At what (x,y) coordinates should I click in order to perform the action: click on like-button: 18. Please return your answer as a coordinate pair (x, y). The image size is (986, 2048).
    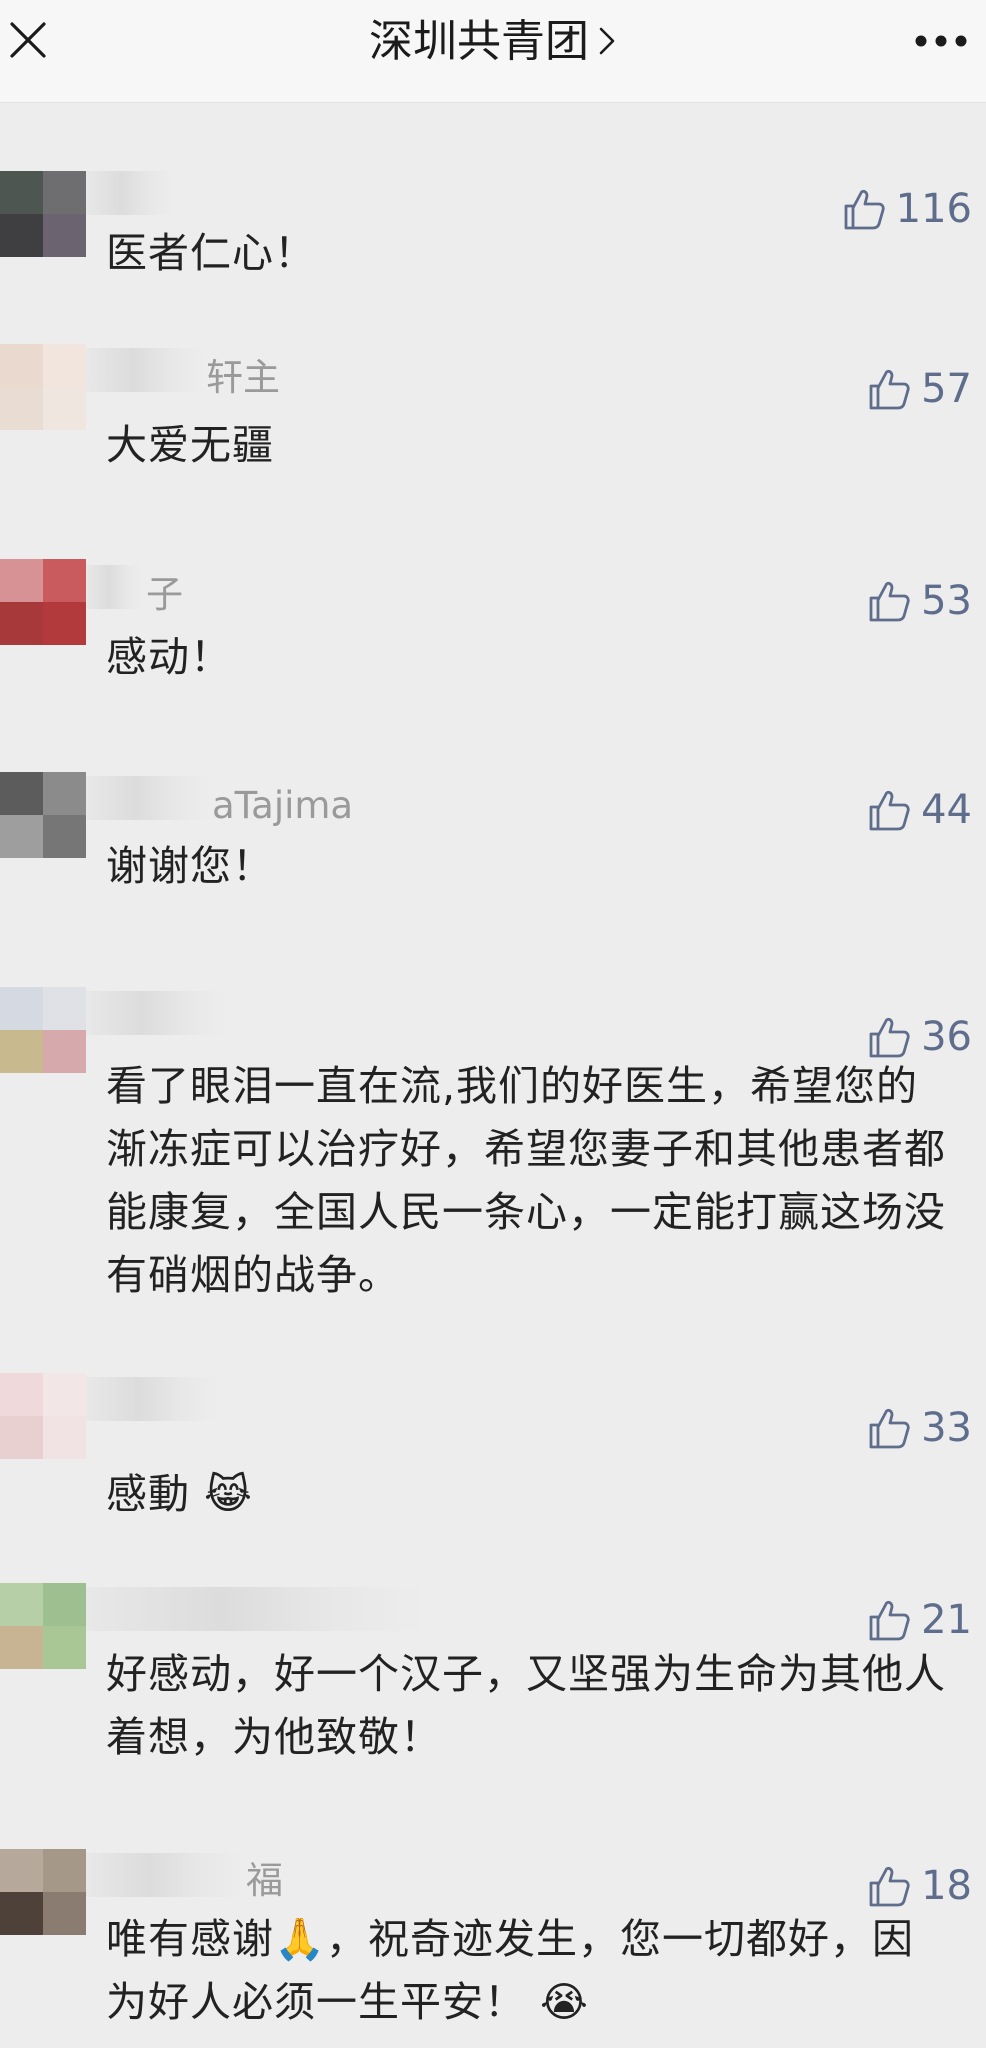
    Looking at the image, I should click on (919, 1886).